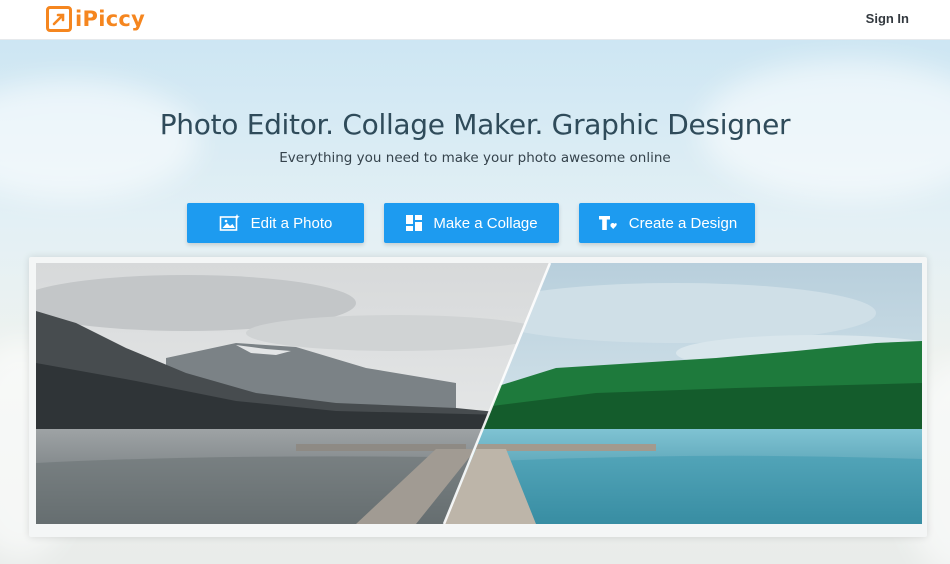  I want to click on make-collage-label: Make a Collage, so click(485, 223).